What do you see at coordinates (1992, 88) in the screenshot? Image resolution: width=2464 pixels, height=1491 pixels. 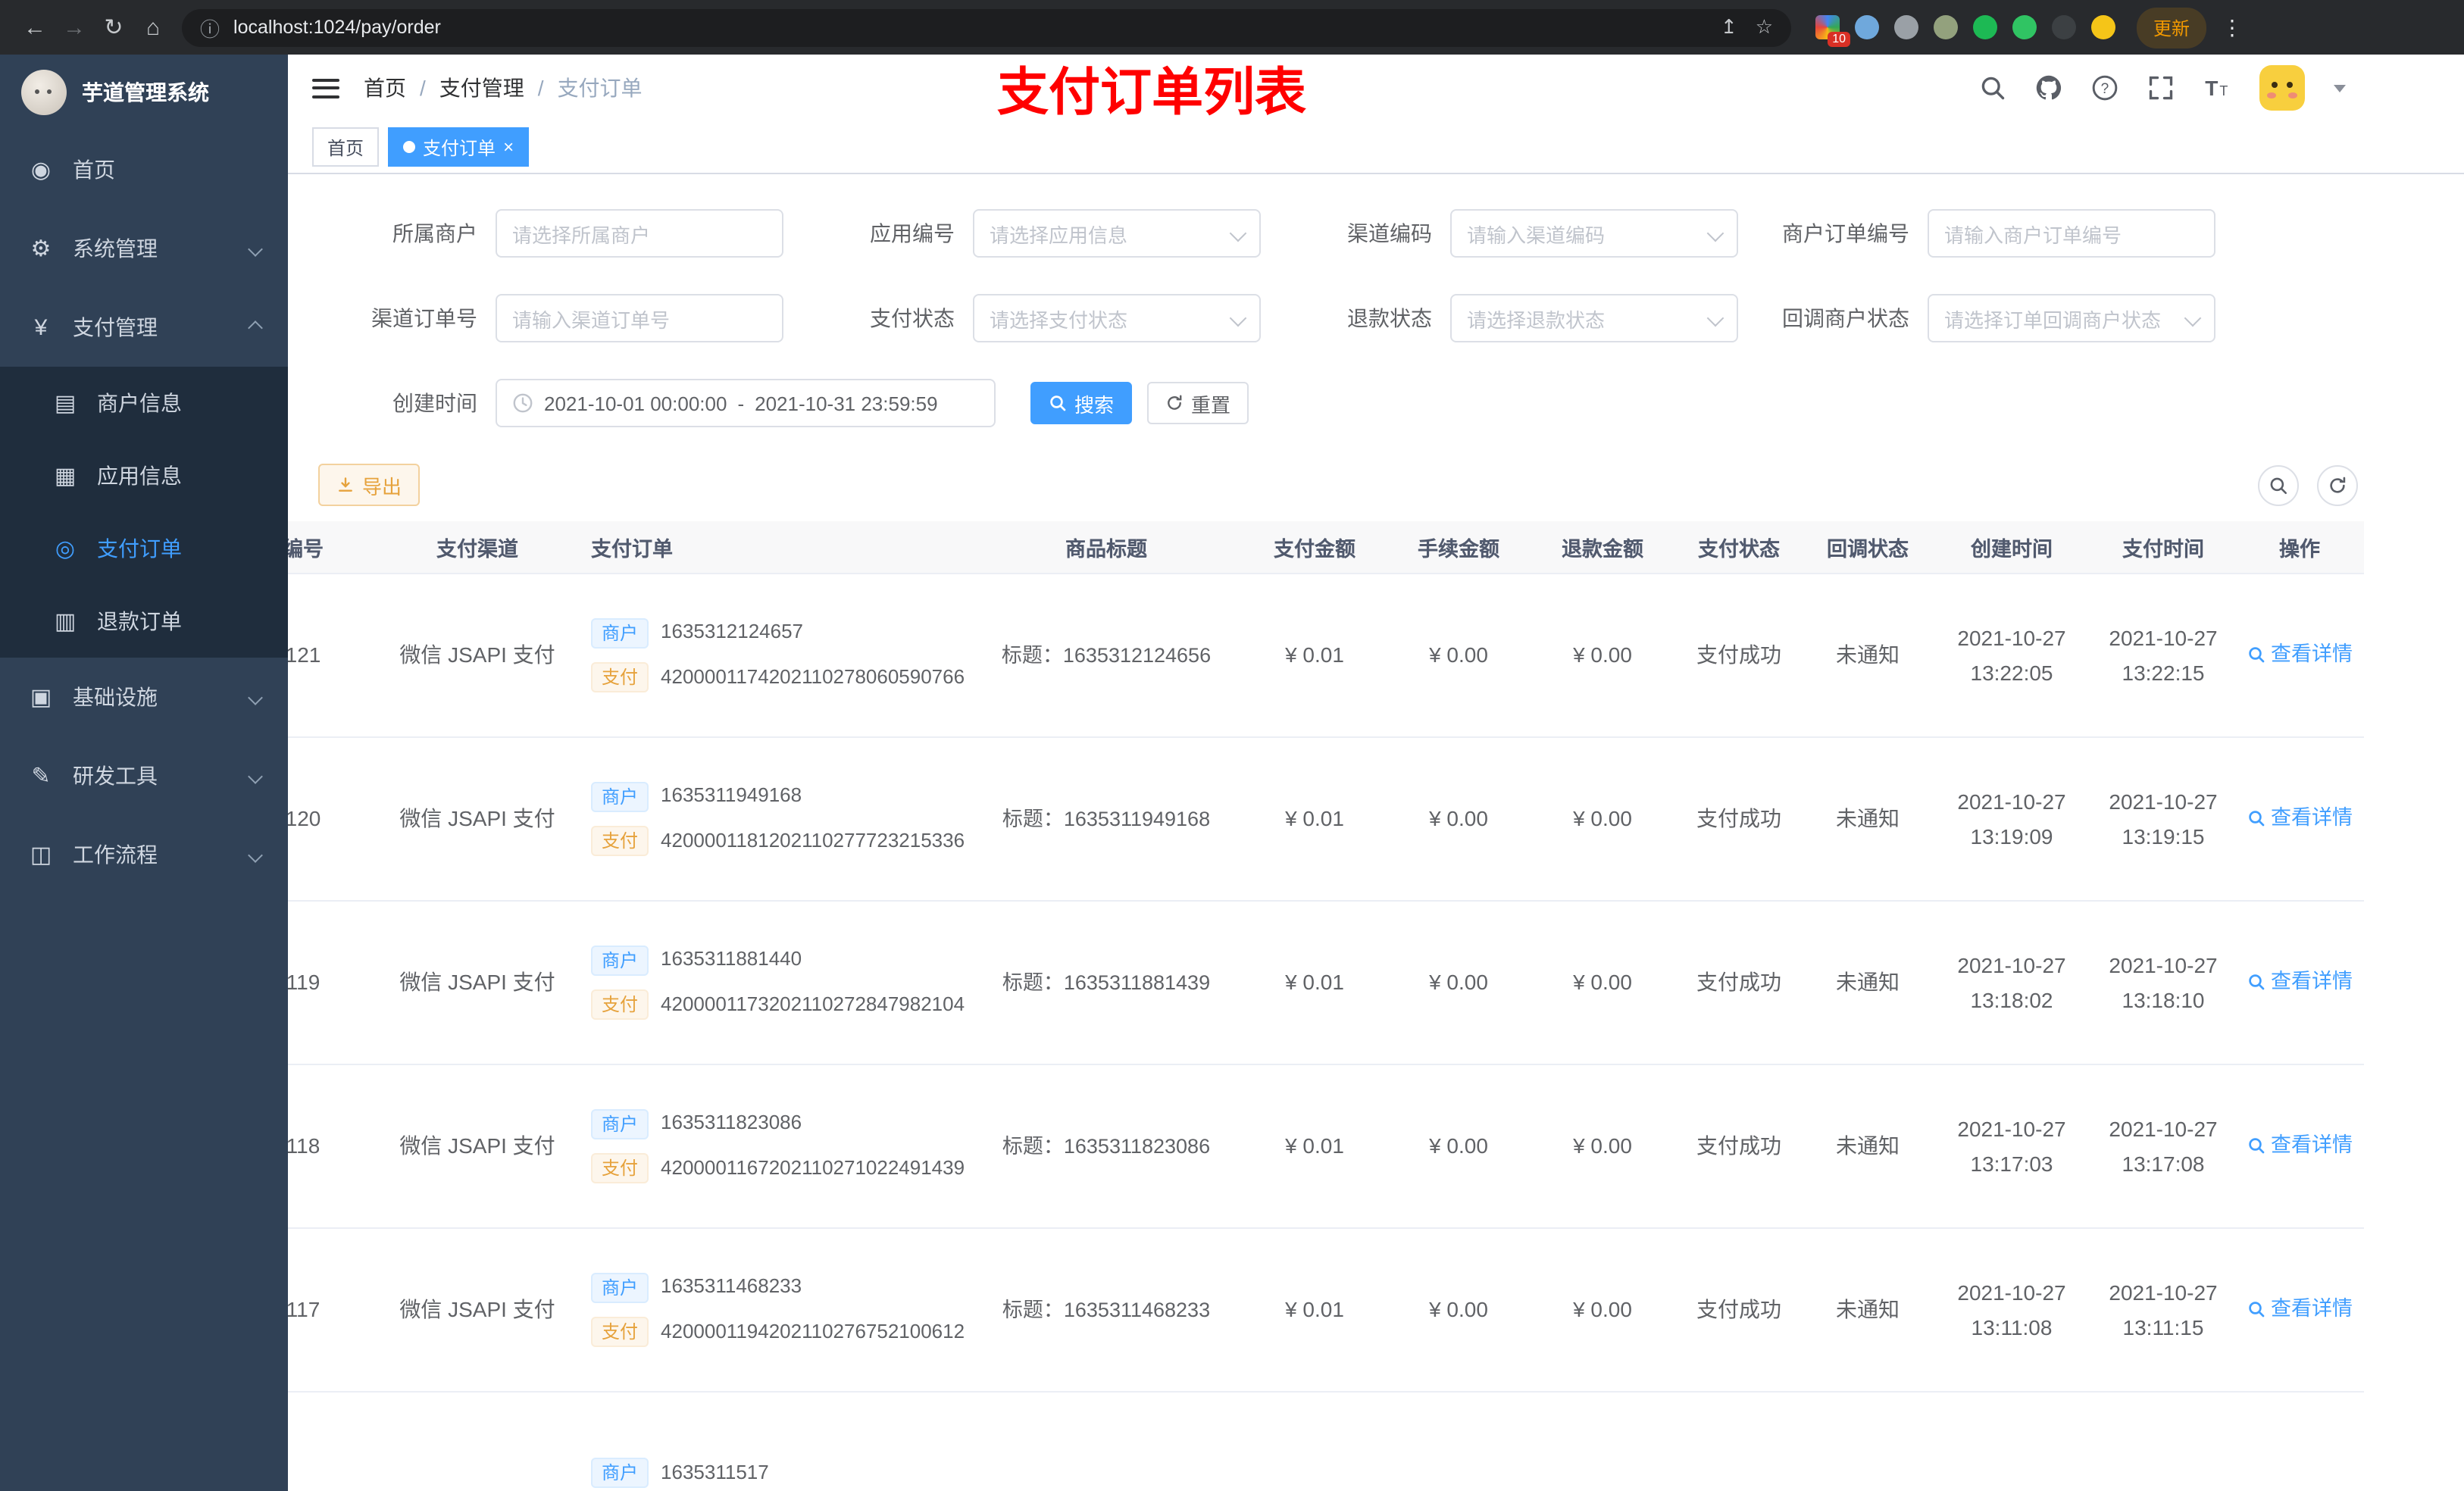 I see `search-icon` at bounding box center [1992, 88].